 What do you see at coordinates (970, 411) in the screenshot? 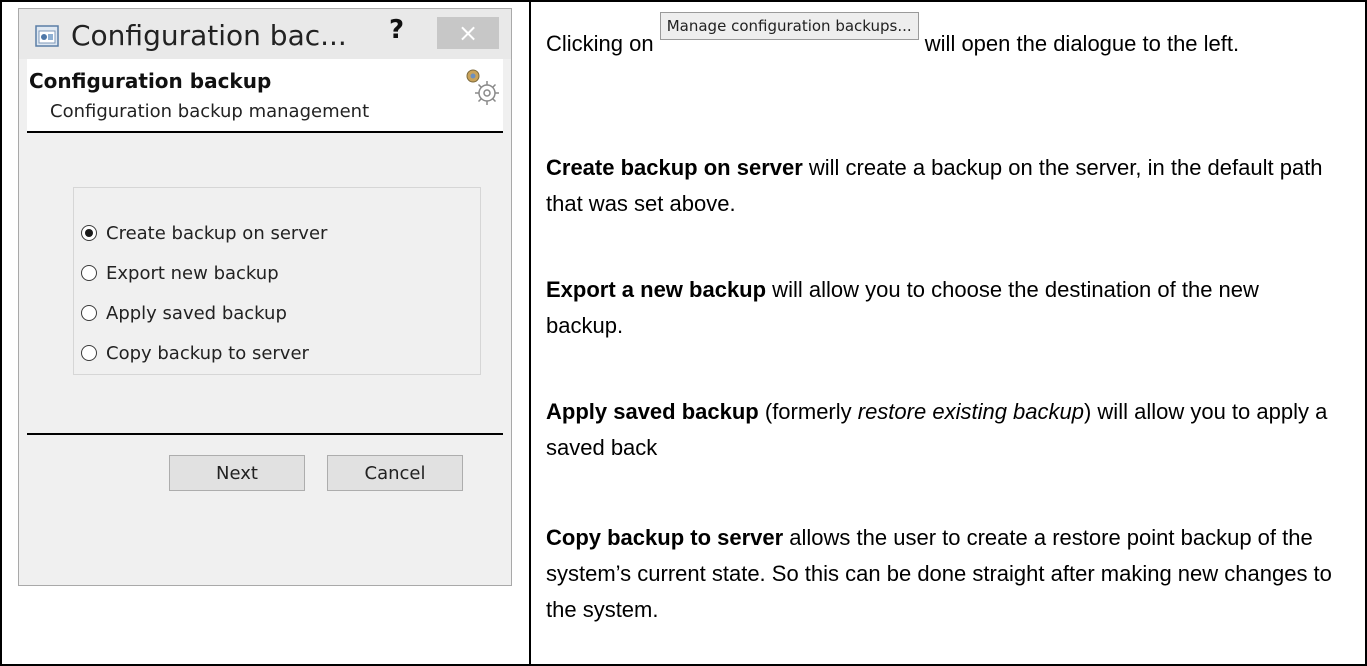
I see `term-italic: restore existing backup` at bounding box center [970, 411].